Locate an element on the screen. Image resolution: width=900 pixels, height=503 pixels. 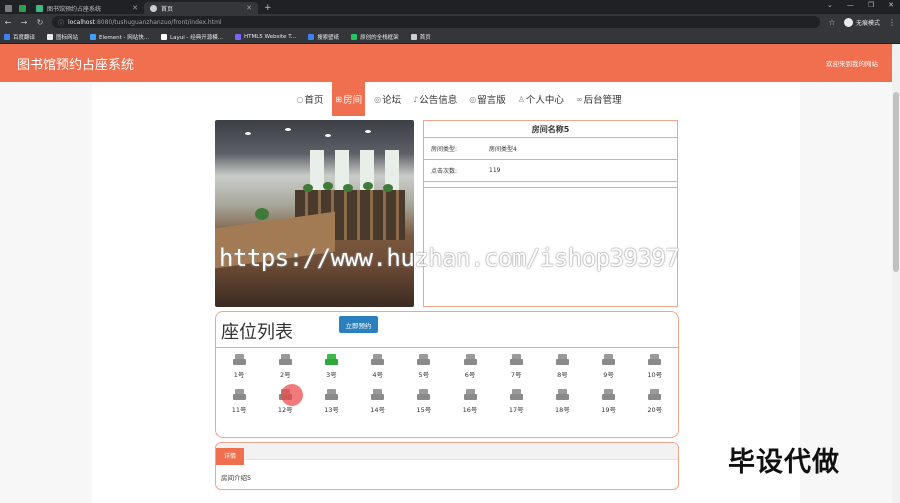
nav-item-label: 后台管理 is located at coordinates (602, 100).